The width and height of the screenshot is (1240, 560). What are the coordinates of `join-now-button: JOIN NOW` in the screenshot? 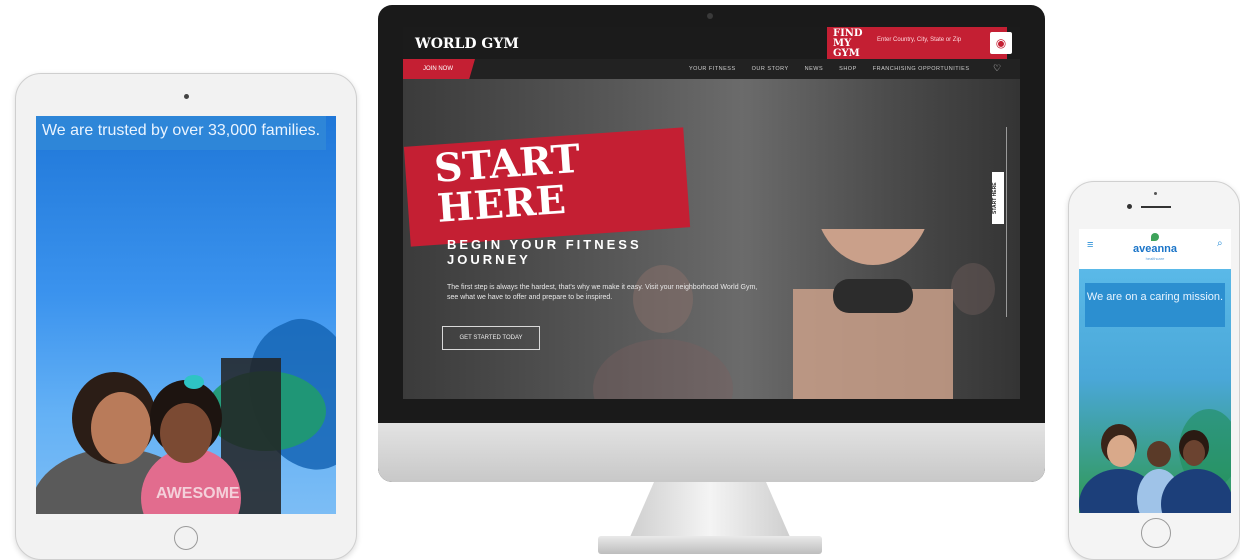 It's located at (439, 69).